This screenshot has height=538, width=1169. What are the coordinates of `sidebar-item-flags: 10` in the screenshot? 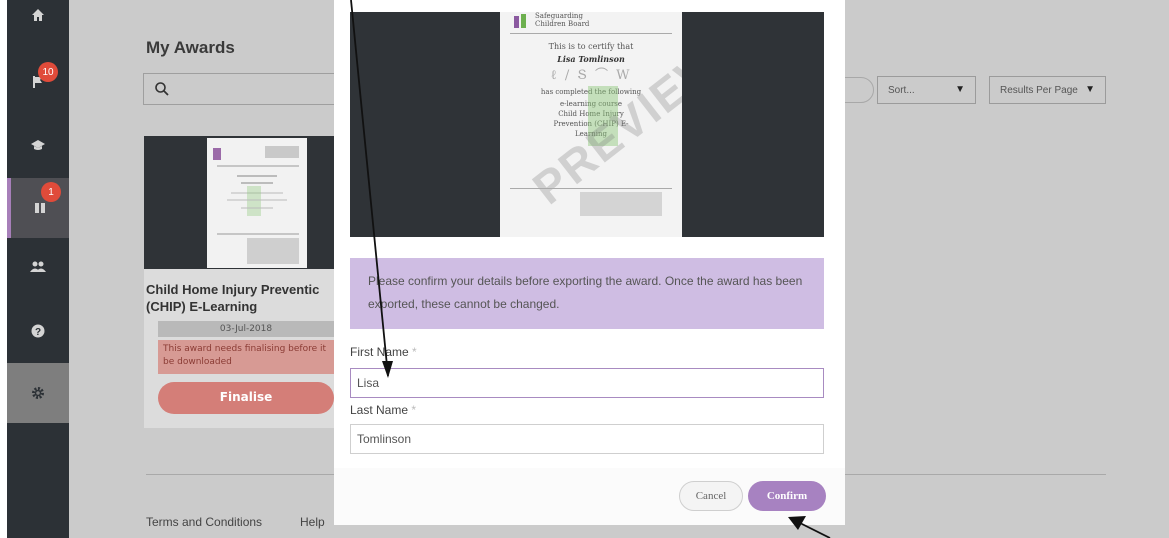 It's located at (38, 82).